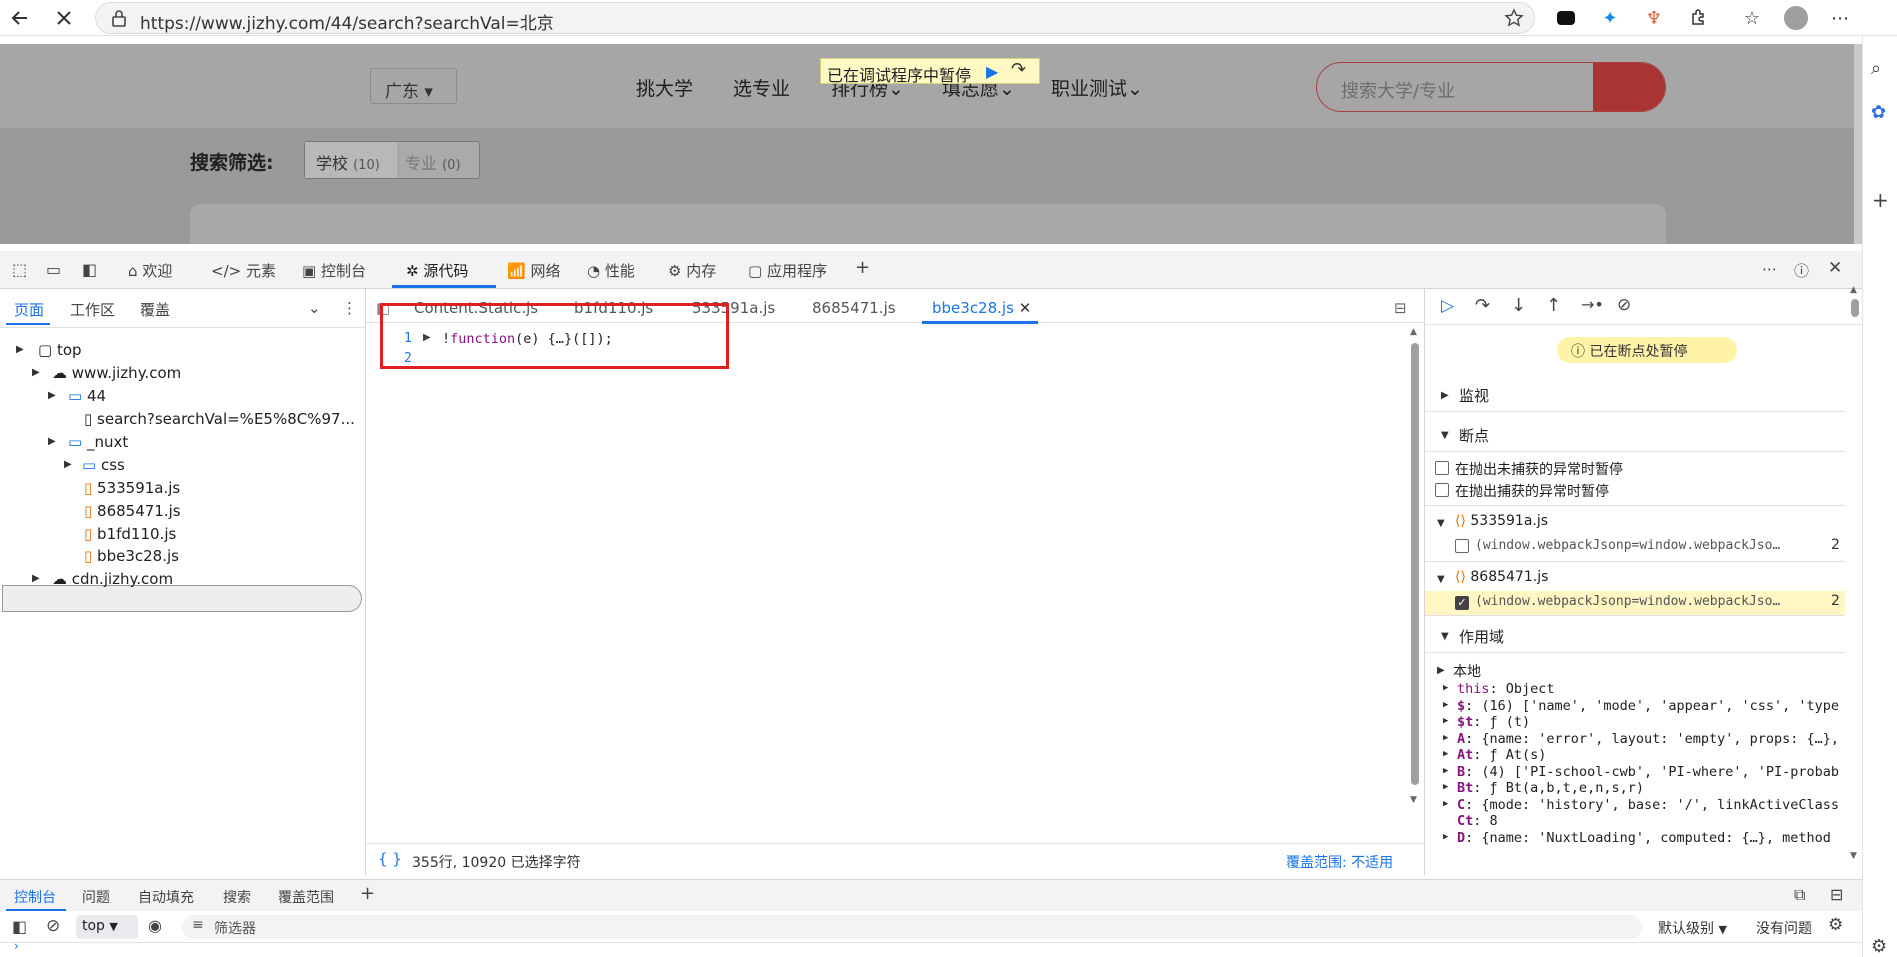 The height and width of the screenshot is (957, 1897). Describe the element at coordinates (64, 18) in the screenshot. I see `stop-loading-icon` at that location.